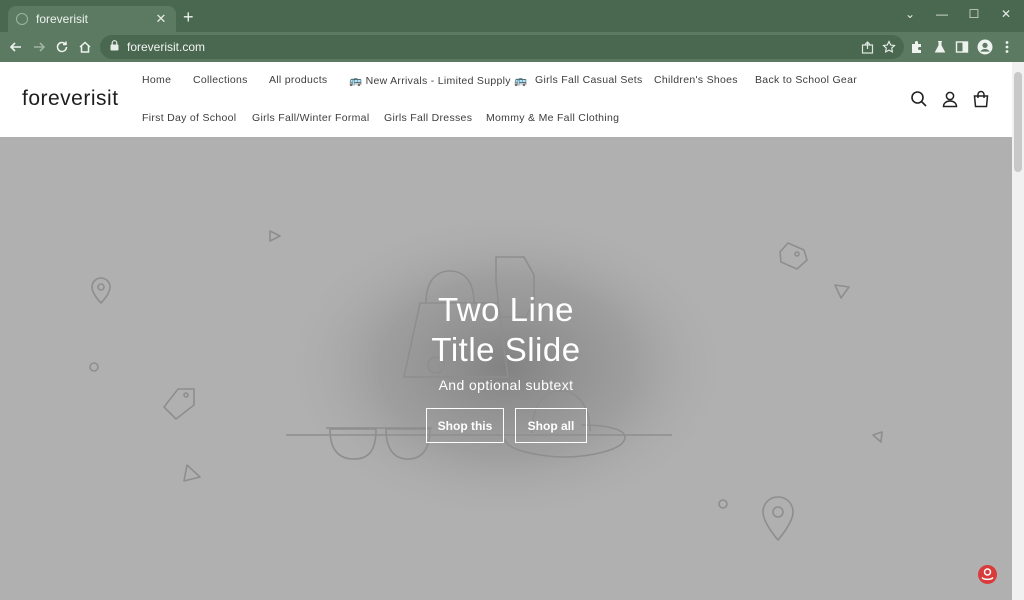 The image size is (1024, 600). I want to click on account-icon, so click(950, 99).